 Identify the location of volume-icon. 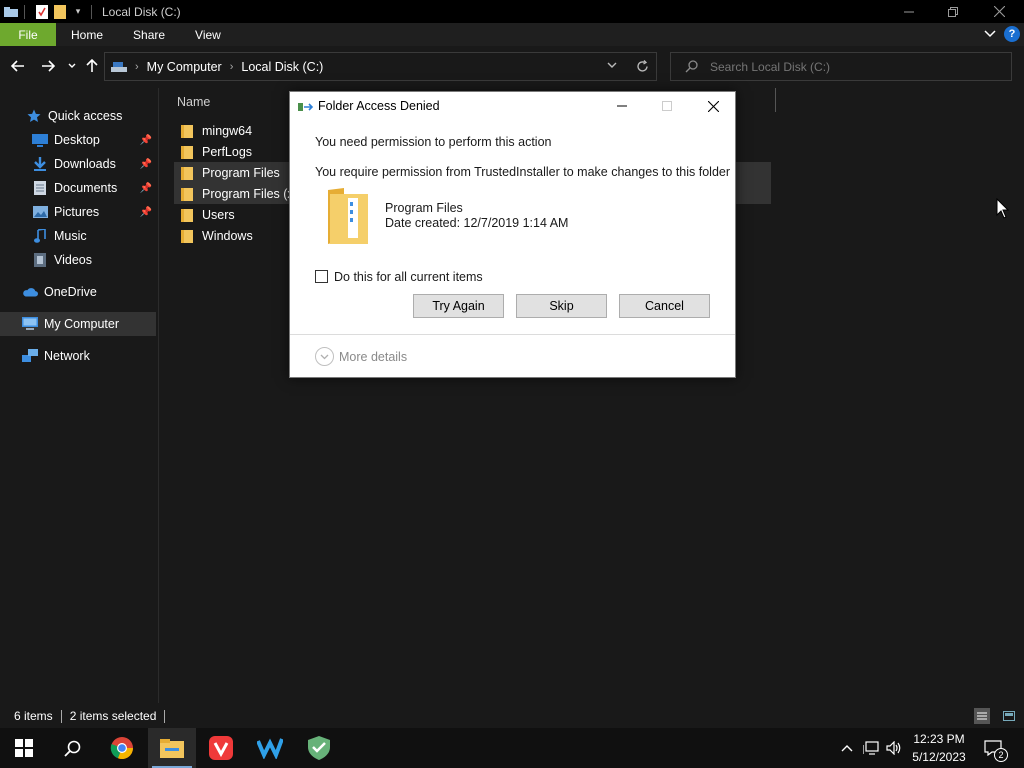
(894, 748).